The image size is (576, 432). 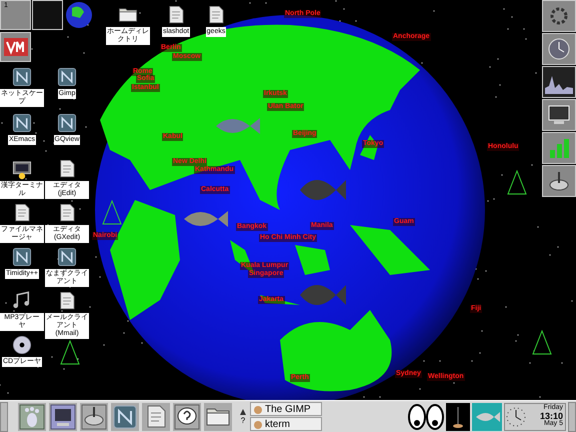 I want to click on globe-icon, so click(x=79, y=15).